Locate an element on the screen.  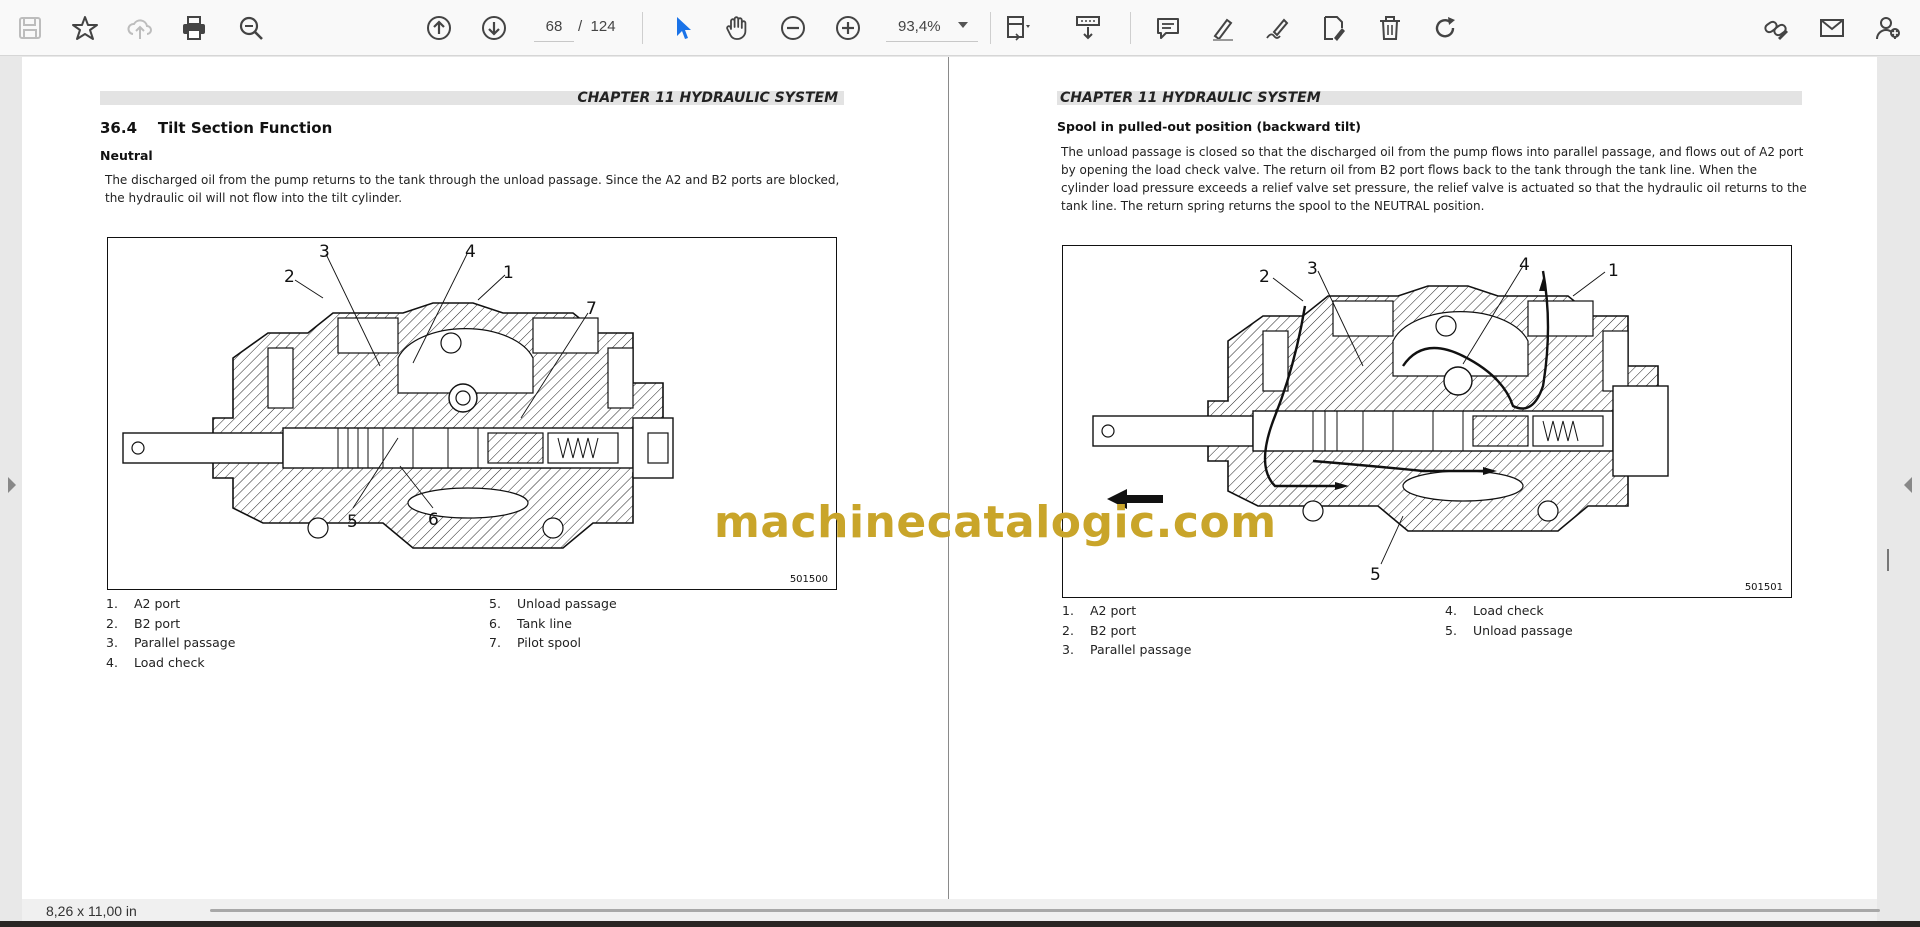
share-link-icon is located at coordinates (1776, 28).